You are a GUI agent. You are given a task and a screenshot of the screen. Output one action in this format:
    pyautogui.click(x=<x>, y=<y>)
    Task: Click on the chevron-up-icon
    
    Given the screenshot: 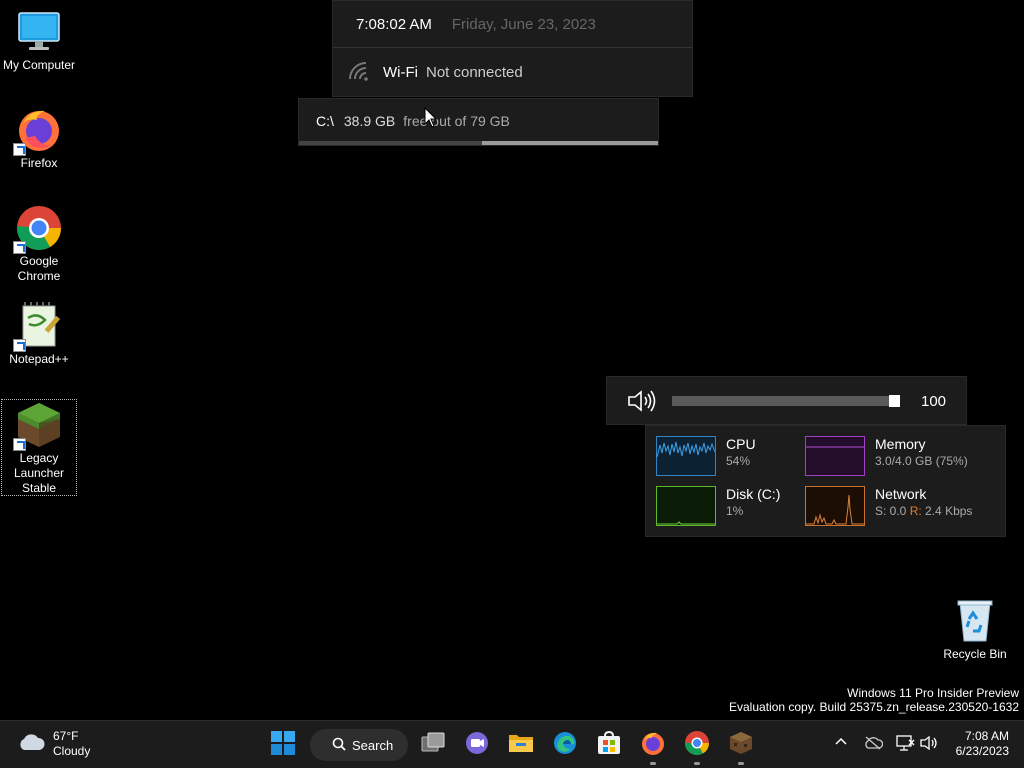 What is the action you would take?
    pyautogui.click(x=841, y=744)
    